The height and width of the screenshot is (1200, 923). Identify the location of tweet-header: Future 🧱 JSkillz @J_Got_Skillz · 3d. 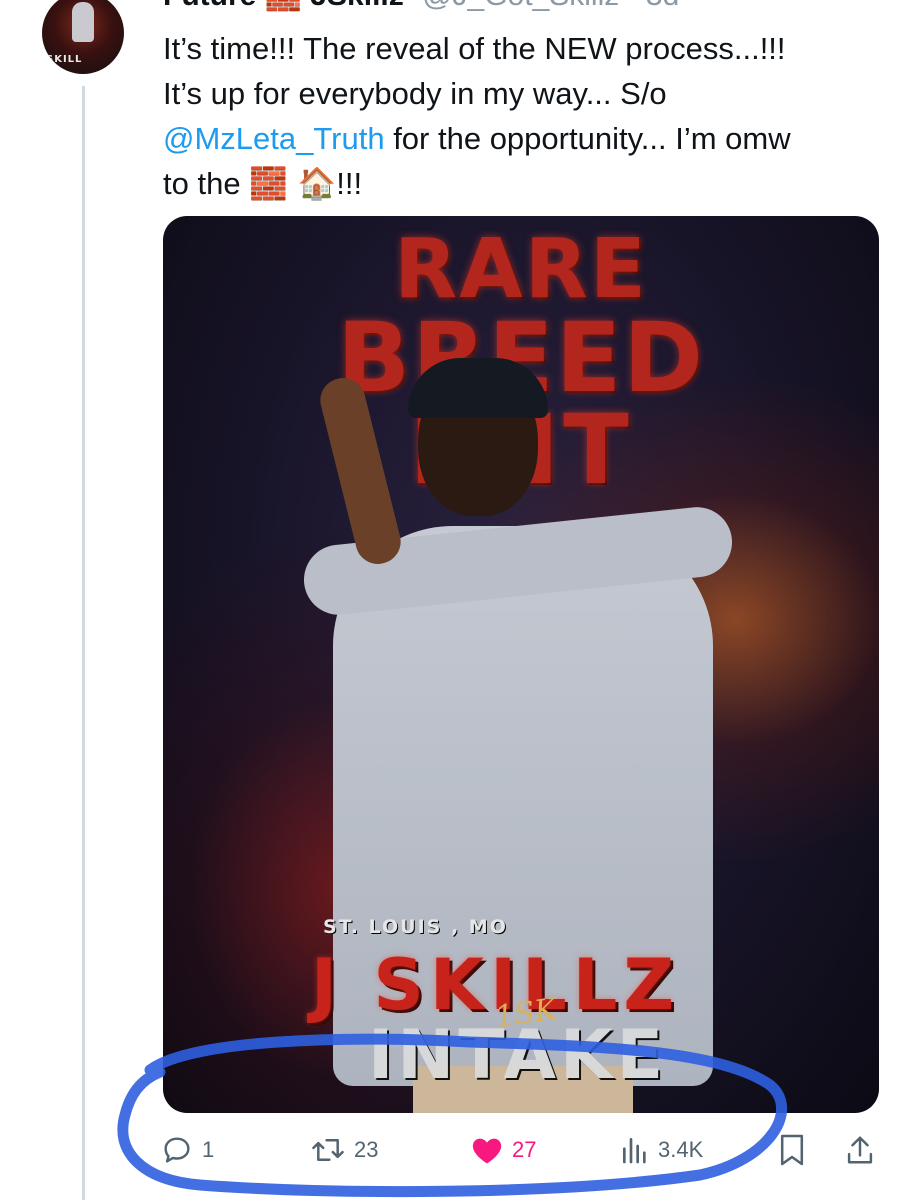
(421, 6).